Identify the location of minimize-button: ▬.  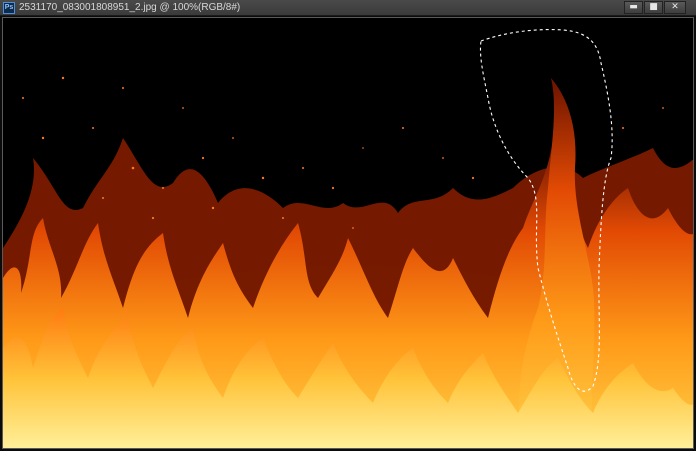
(633, 7).